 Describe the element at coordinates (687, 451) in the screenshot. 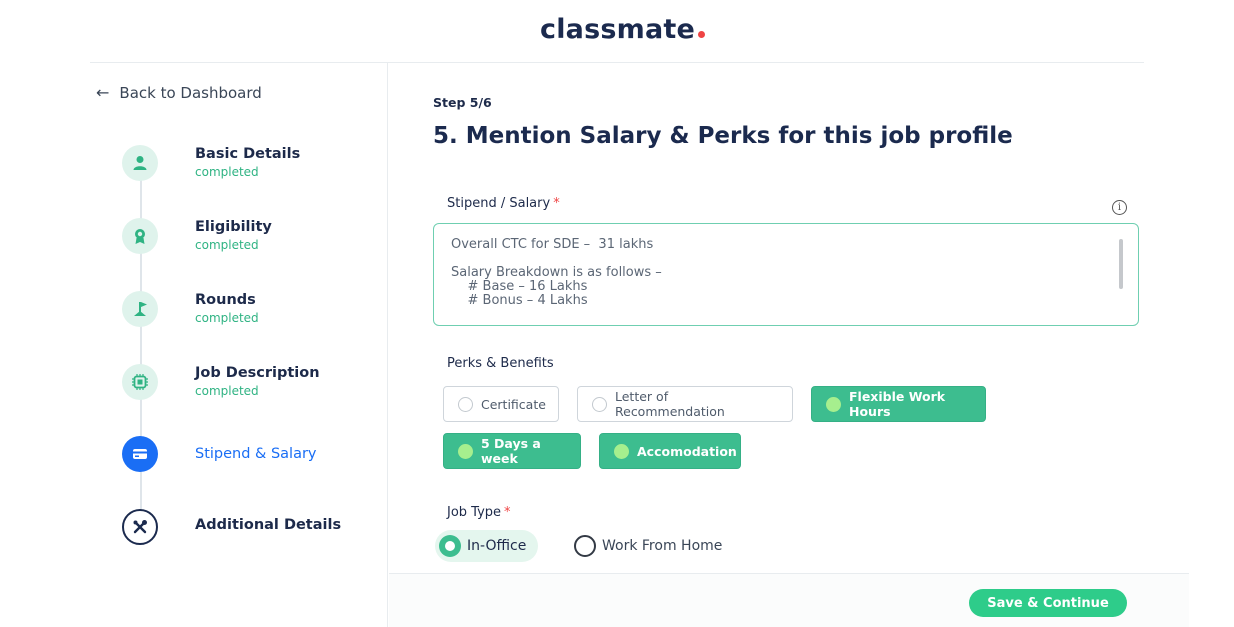

I see `perk-label: Accomodation` at that location.